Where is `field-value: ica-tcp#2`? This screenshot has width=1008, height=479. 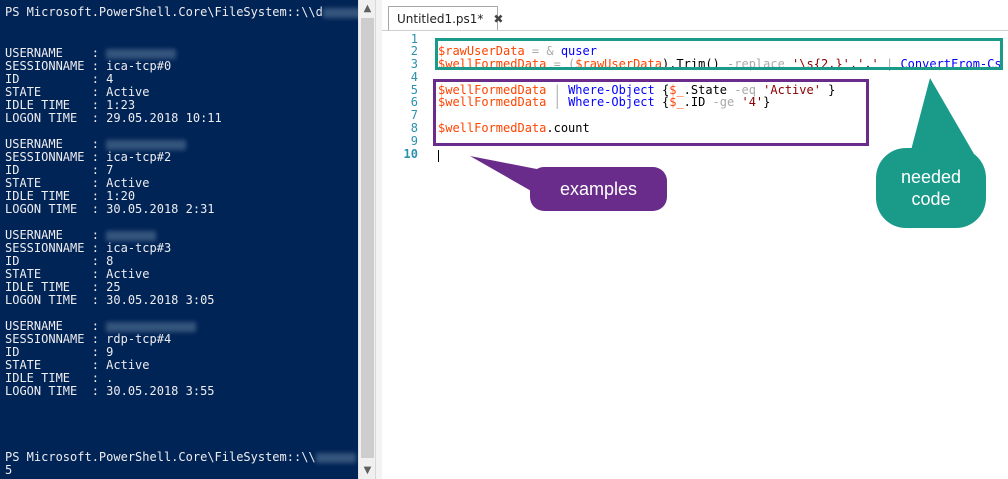 field-value: ica-tcp#2 is located at coordinates (139, 157).